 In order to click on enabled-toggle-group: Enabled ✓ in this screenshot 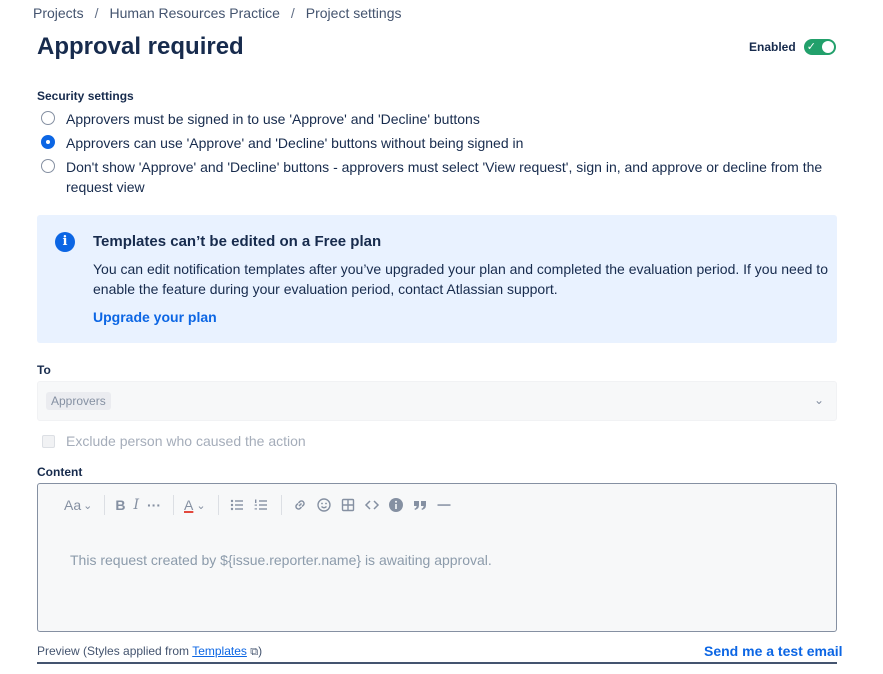, I will do `click(792, 47)`.